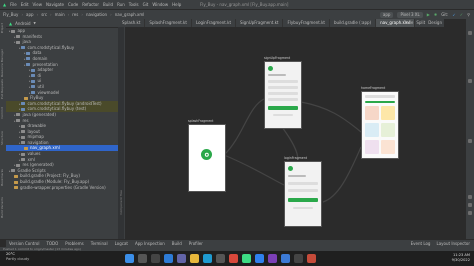  I want to click on menu-view: View, so click(38, 4).